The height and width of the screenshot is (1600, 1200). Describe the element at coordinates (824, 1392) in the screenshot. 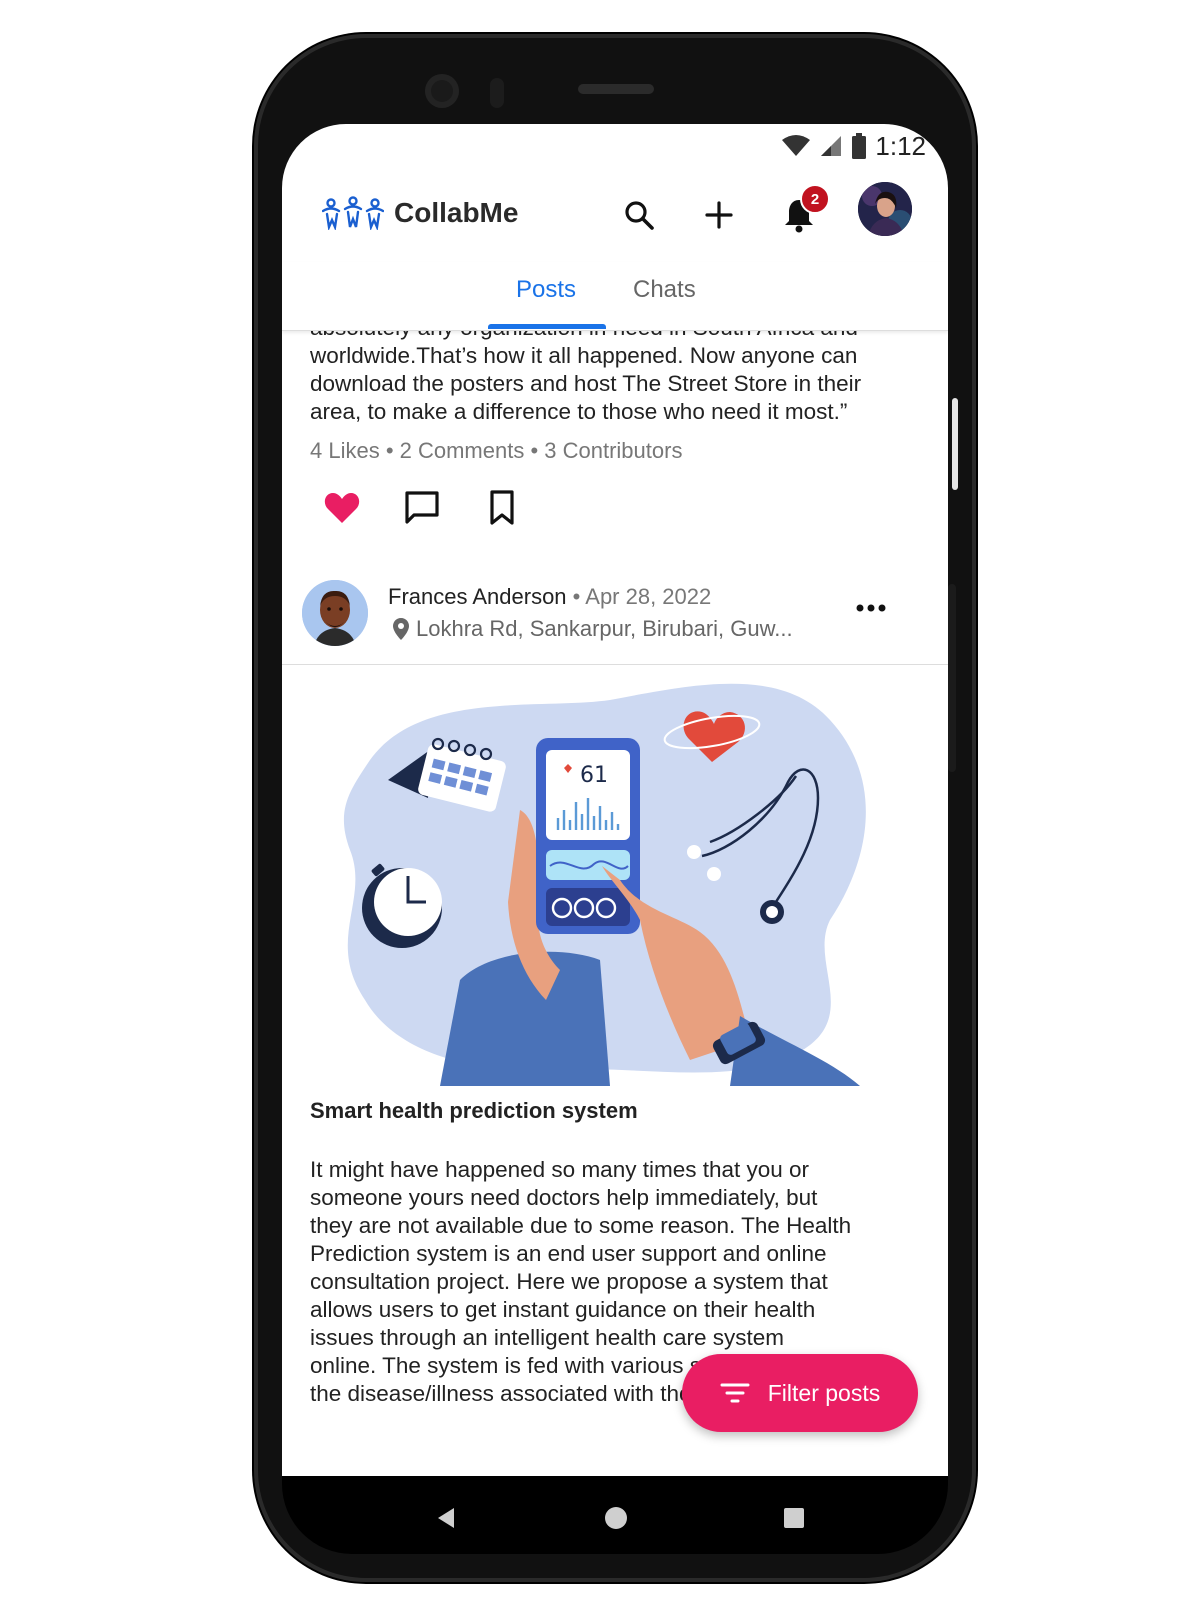

I see `filter-posts-label: Filter posts` at that location.